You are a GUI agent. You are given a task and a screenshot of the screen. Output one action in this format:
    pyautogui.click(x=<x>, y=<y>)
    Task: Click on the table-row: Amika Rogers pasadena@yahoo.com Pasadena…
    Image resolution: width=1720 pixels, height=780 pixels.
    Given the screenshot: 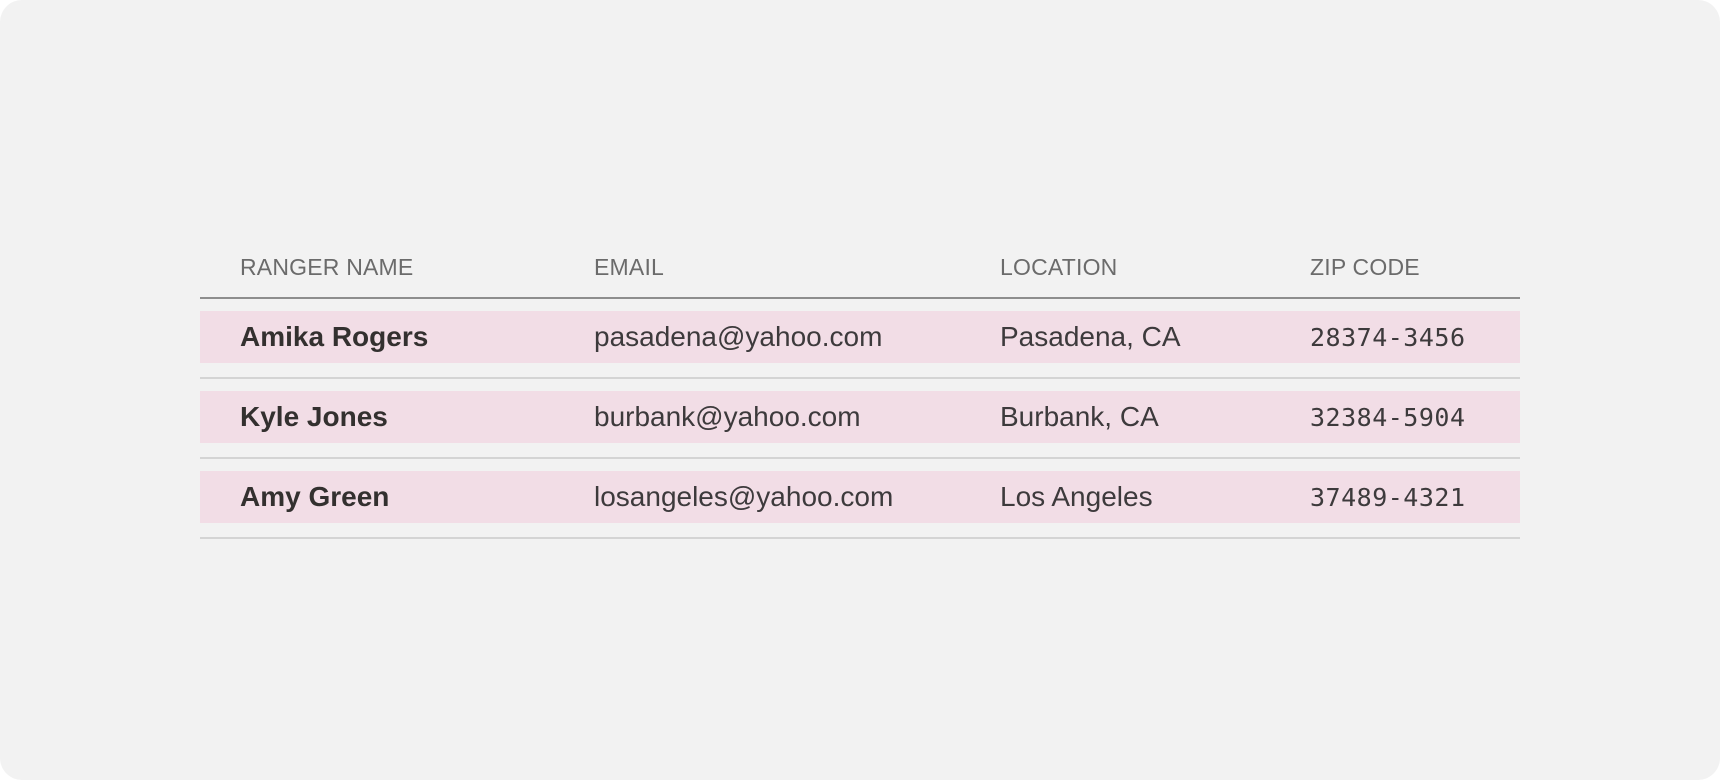 What is the action you would take?
    pyautogui.click(x=860, y=337)
    